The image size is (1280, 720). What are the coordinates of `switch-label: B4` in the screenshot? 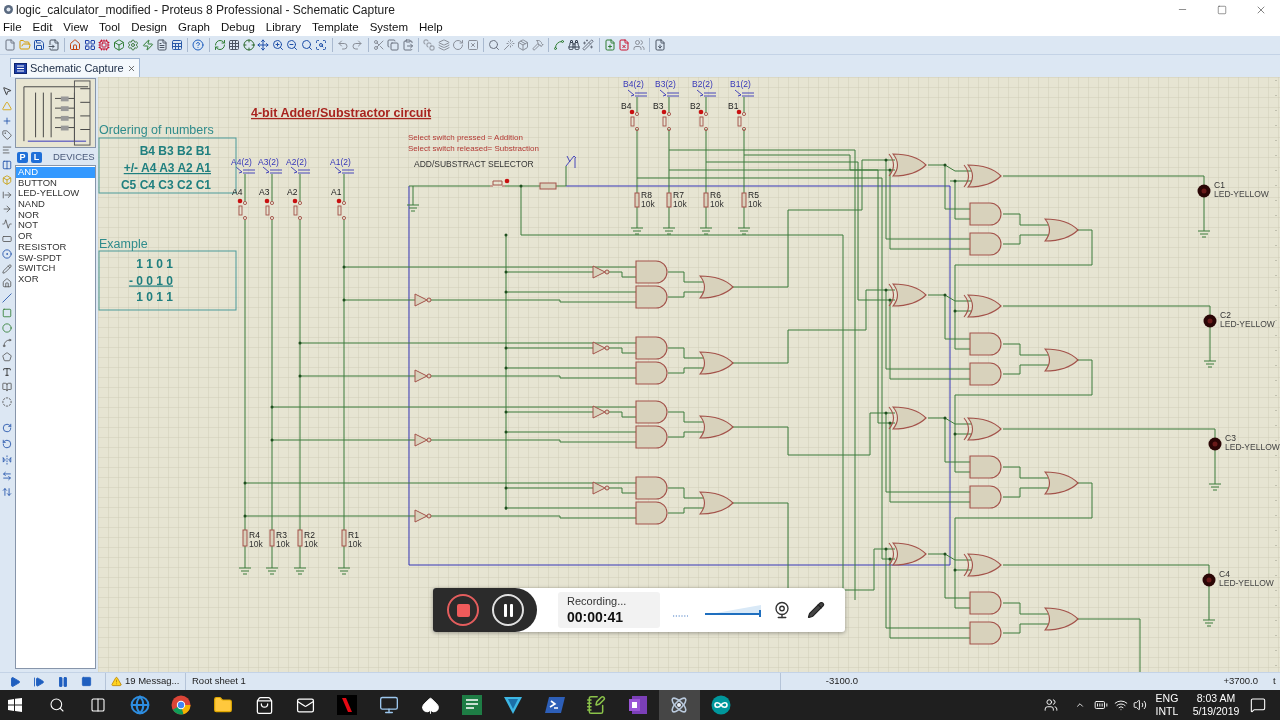 It's located at (626, 106).